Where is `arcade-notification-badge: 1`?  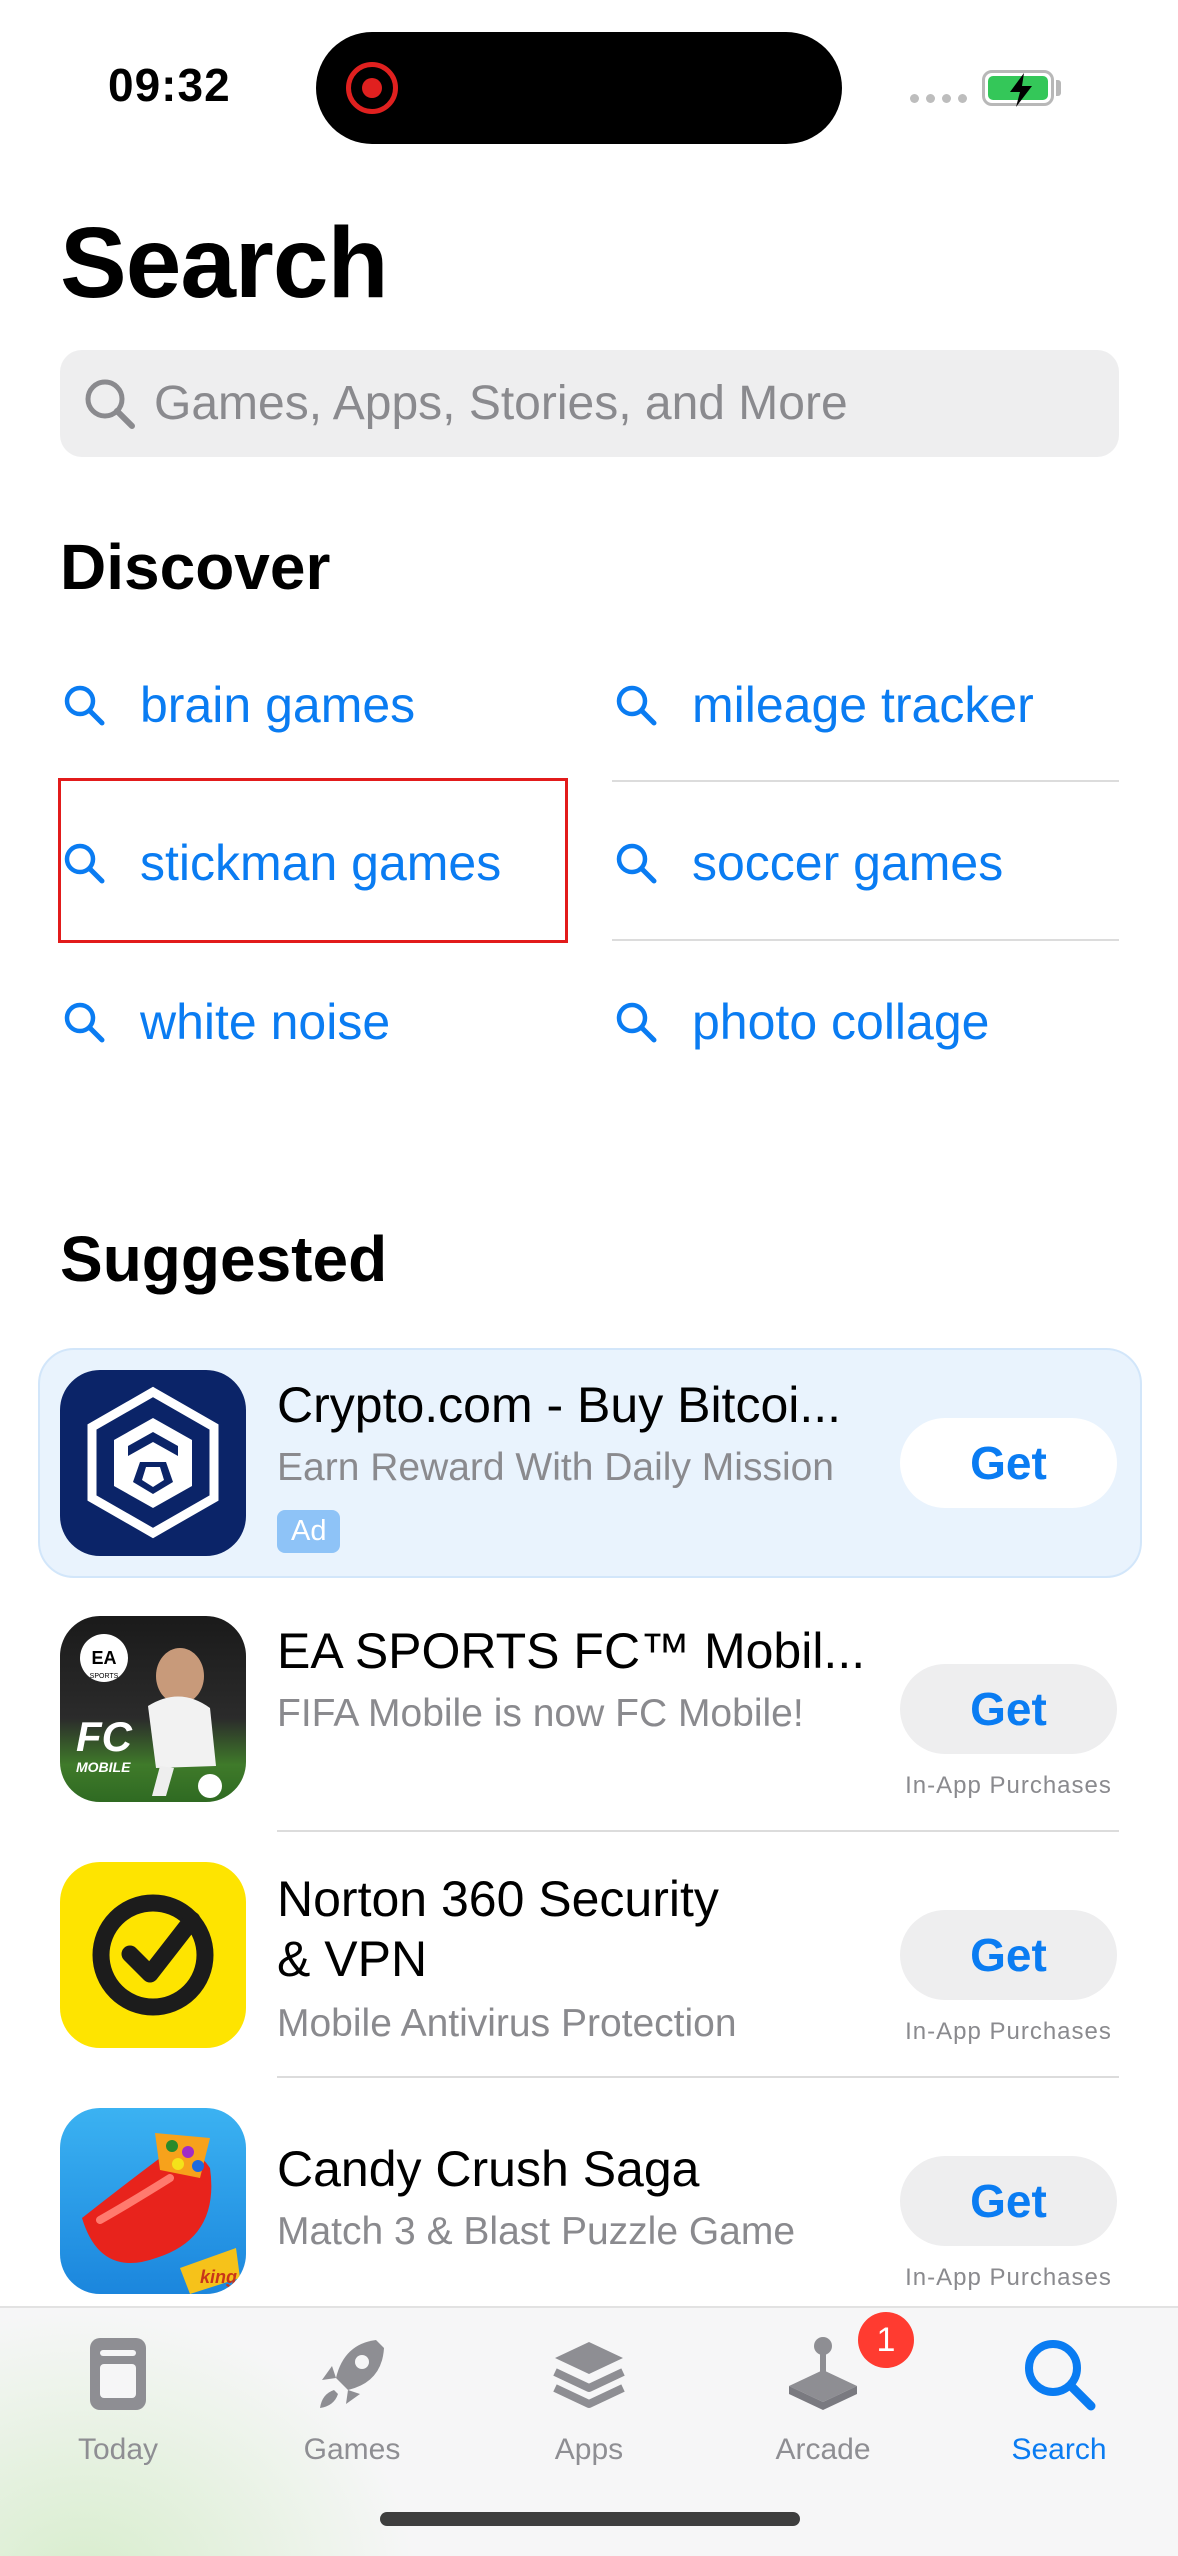 arcade-notification-badge: 1 is located at coordinates (886, 2340).